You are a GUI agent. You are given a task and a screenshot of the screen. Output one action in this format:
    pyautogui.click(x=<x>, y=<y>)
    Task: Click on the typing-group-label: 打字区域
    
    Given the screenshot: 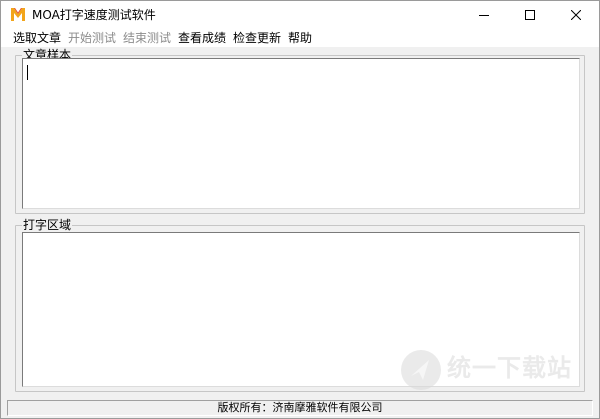 What is the action you would take?
    pyautogui.click(x=47, y=225)
    